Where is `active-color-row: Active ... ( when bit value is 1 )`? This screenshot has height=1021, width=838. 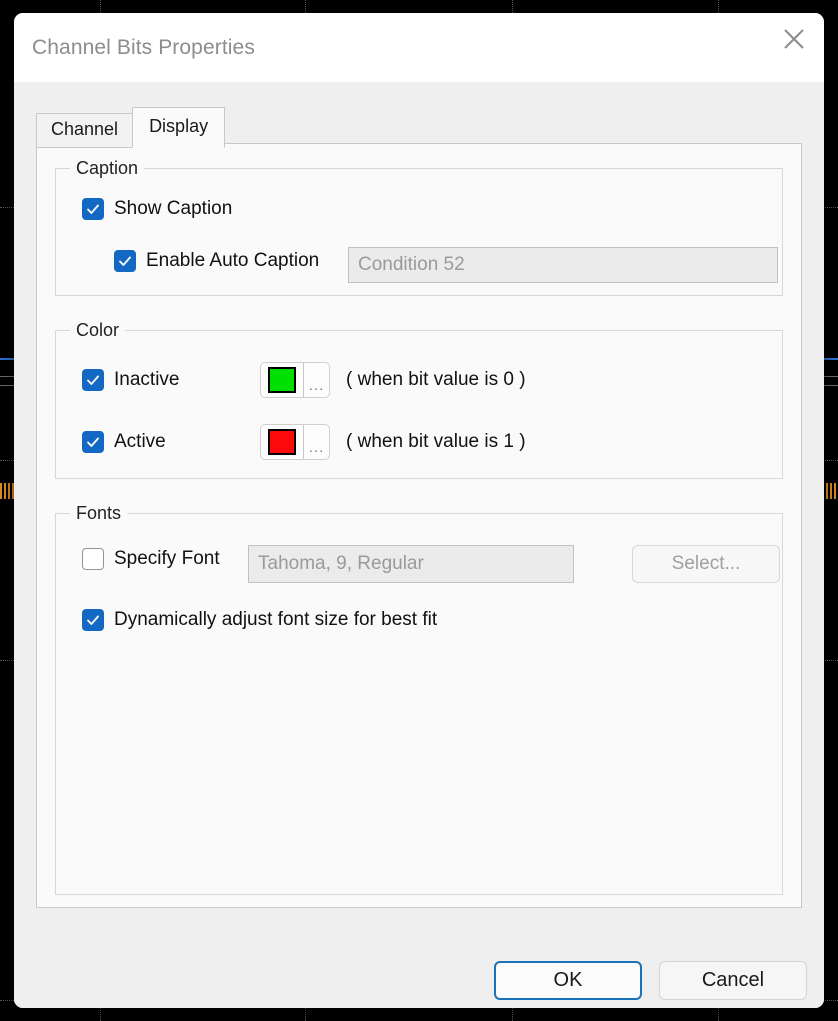 active-color-row: Active ... ( when bit value is 1 ) is located at coordinates (304, 442).